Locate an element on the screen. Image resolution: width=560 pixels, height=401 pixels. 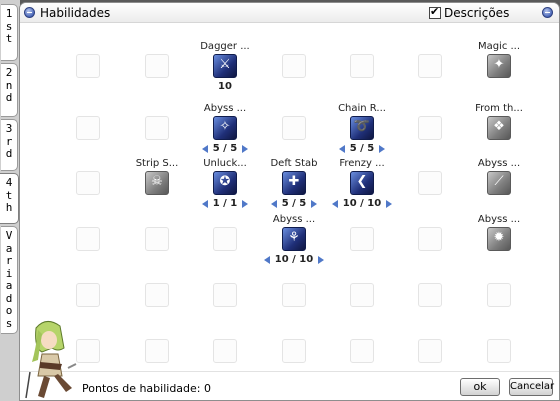
tab-2nd: 2nd is located at coordinates (9, 90).